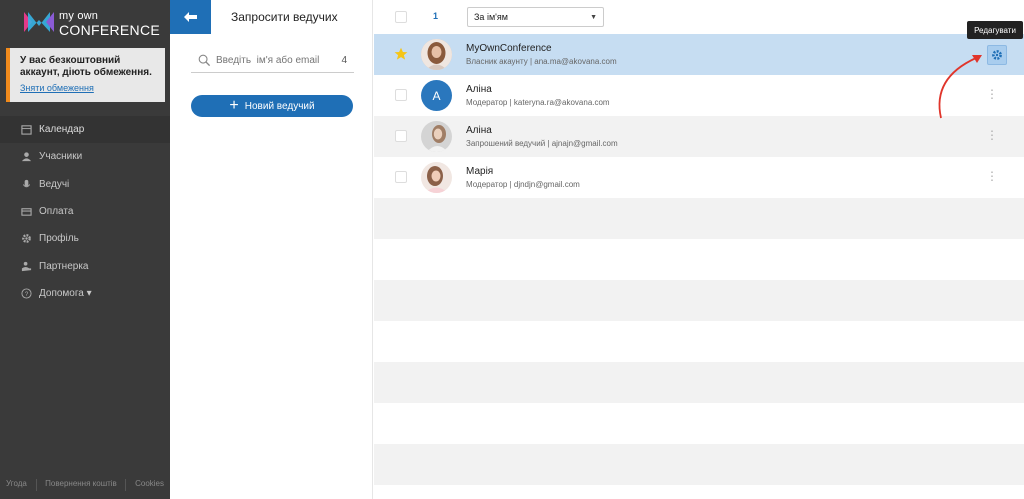 The width and height of the screenshot is (1024, 499). What do you see at coordinates (497, 61) in the screenshot?
I see `host-role: Власник акаунту` at bounding box center [497, 61].